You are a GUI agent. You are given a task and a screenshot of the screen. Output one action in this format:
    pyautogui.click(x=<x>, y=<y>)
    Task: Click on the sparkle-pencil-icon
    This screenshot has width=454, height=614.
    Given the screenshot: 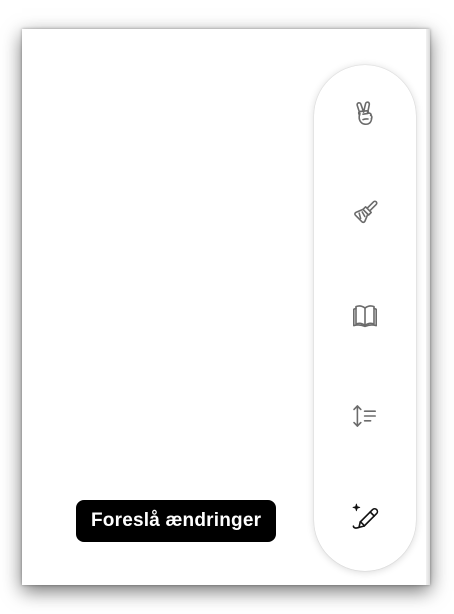 What is the action you would take?
    pyautogui.click(x=365, y=519)
    